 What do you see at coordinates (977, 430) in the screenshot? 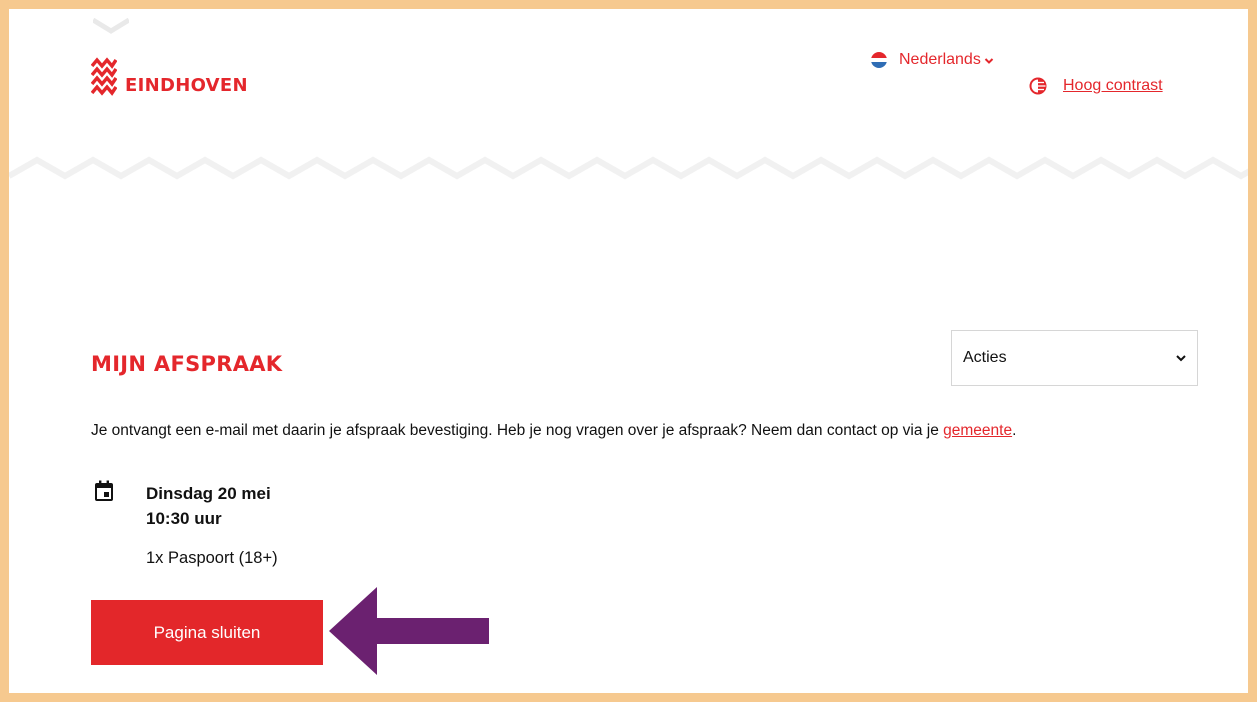
I see `municipality-link: gemeente` at bounding box center [977, 430].